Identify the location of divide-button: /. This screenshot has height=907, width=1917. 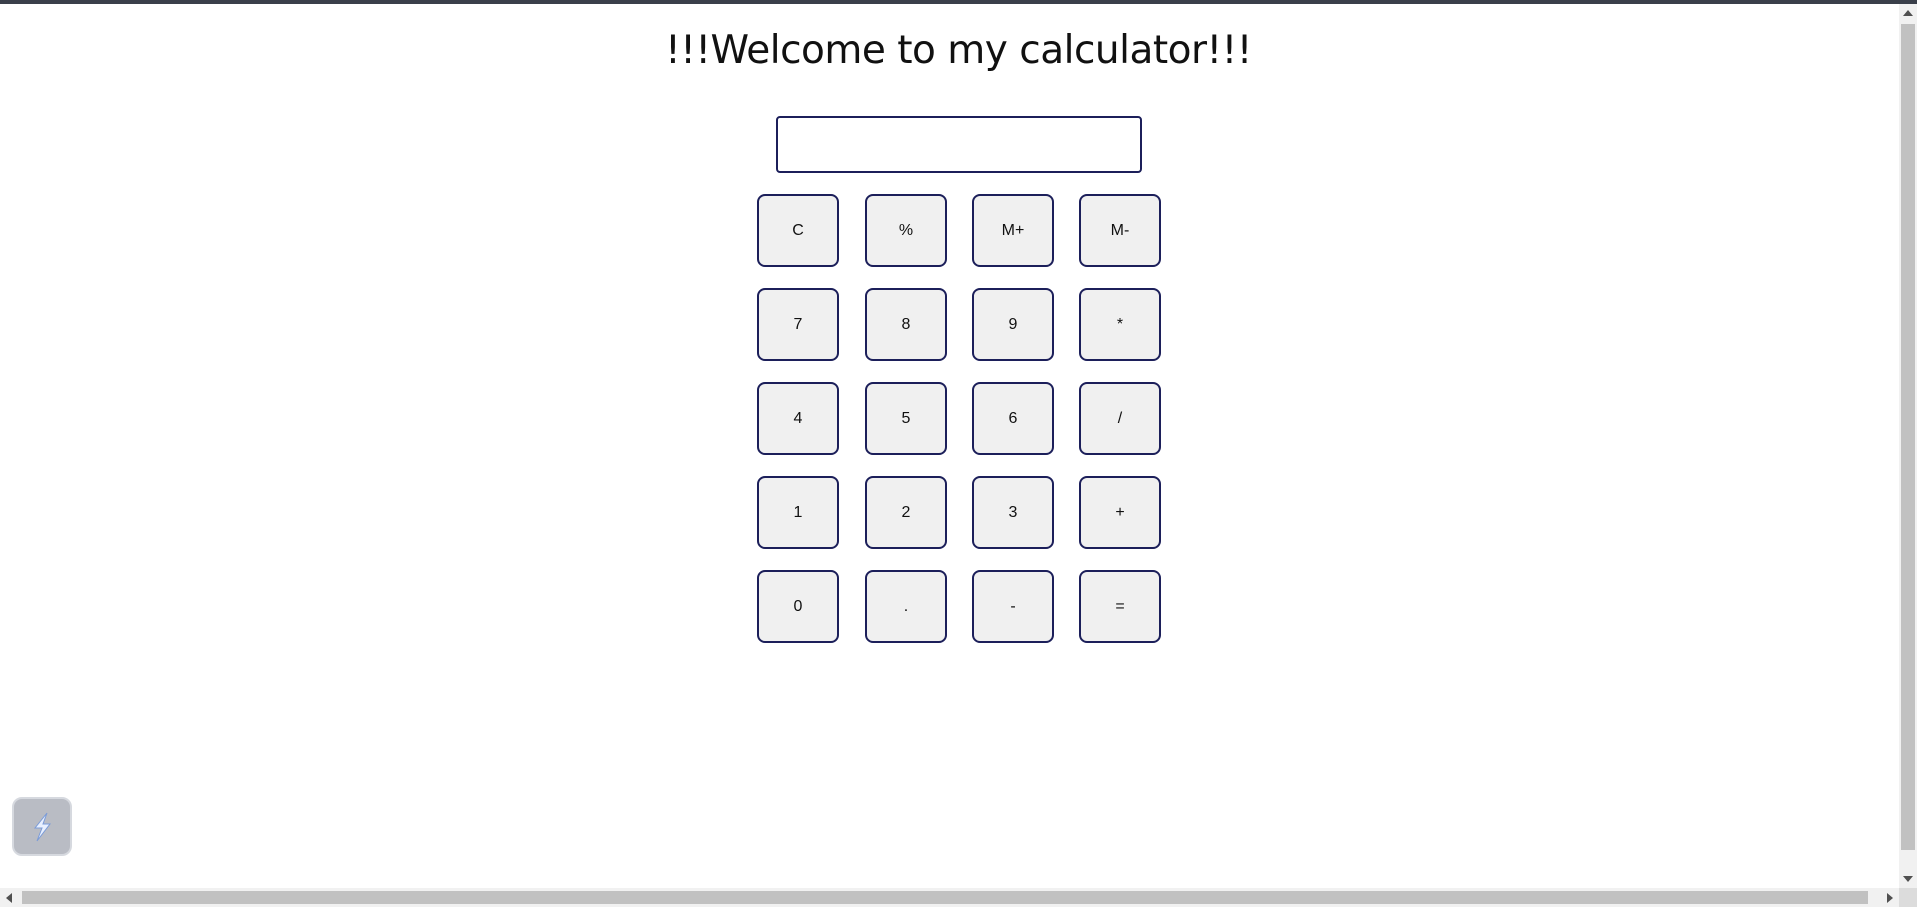
(1120, 418).